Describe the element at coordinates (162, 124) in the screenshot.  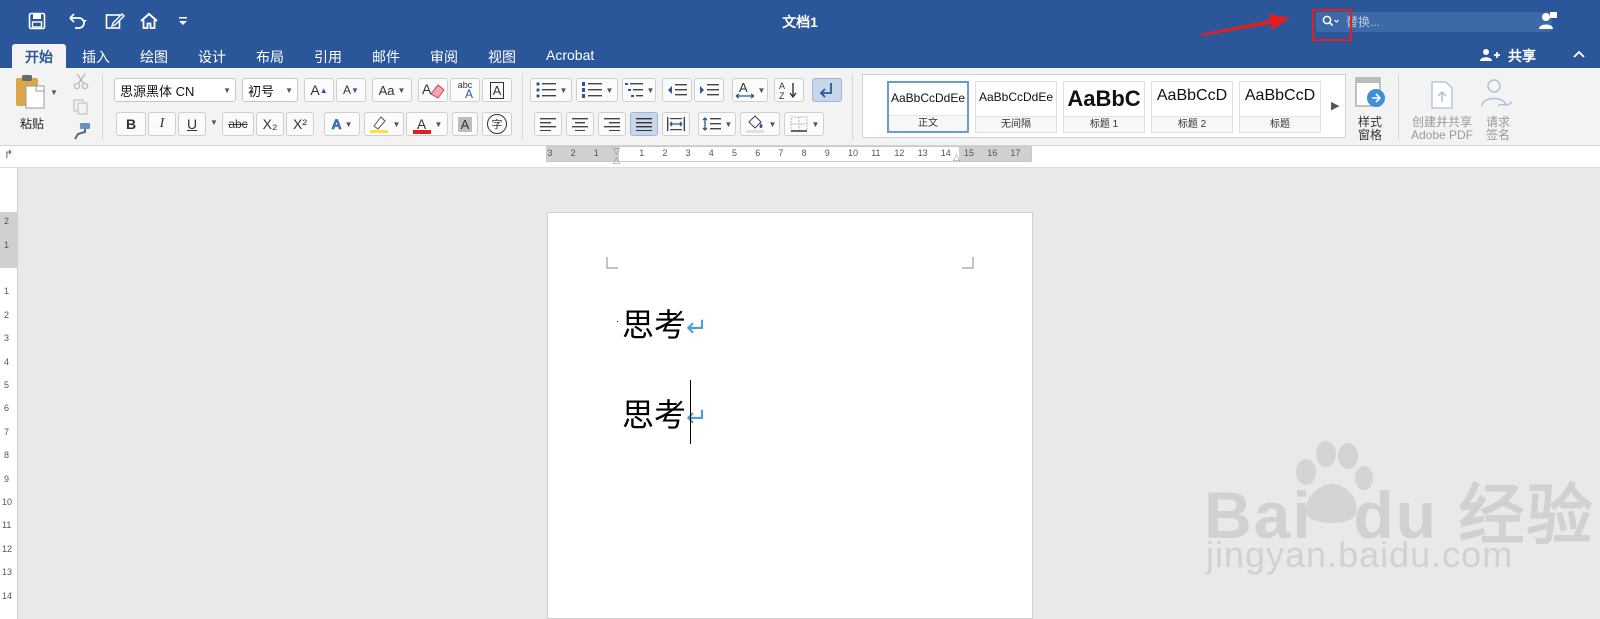
I see `italic-button: I` at that location.